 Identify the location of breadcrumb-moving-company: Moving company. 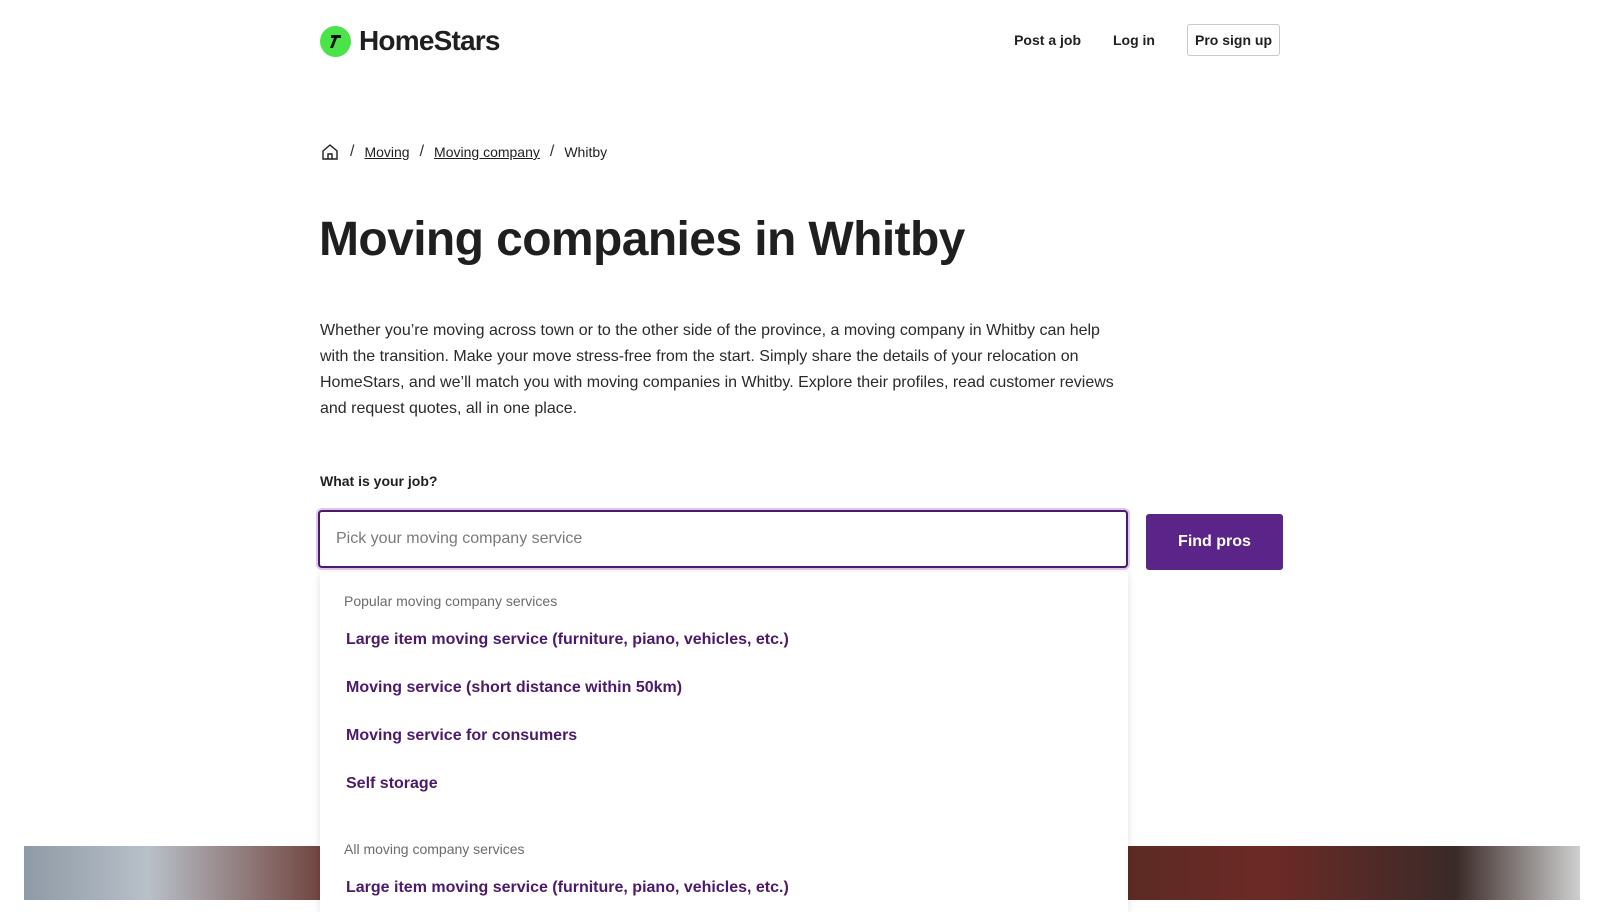
(487, 152).